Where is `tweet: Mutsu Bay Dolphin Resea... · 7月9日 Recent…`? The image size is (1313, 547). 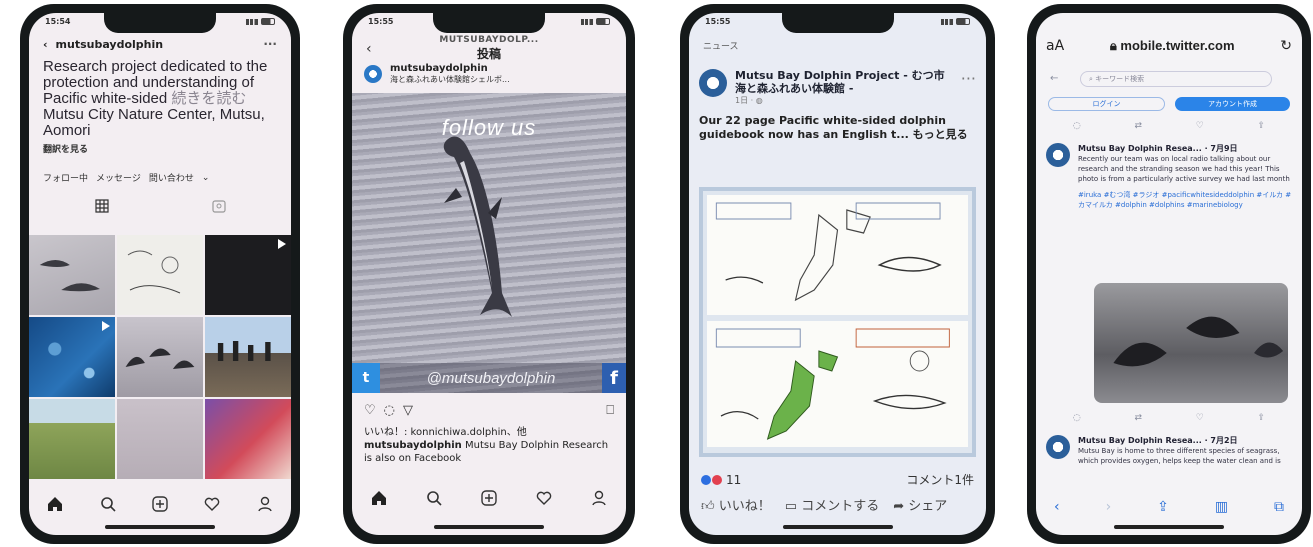 tweet: Mutsu Bay Dolphin Resea... · 7月9日 Recent… is located at coordinates (1169, 176).